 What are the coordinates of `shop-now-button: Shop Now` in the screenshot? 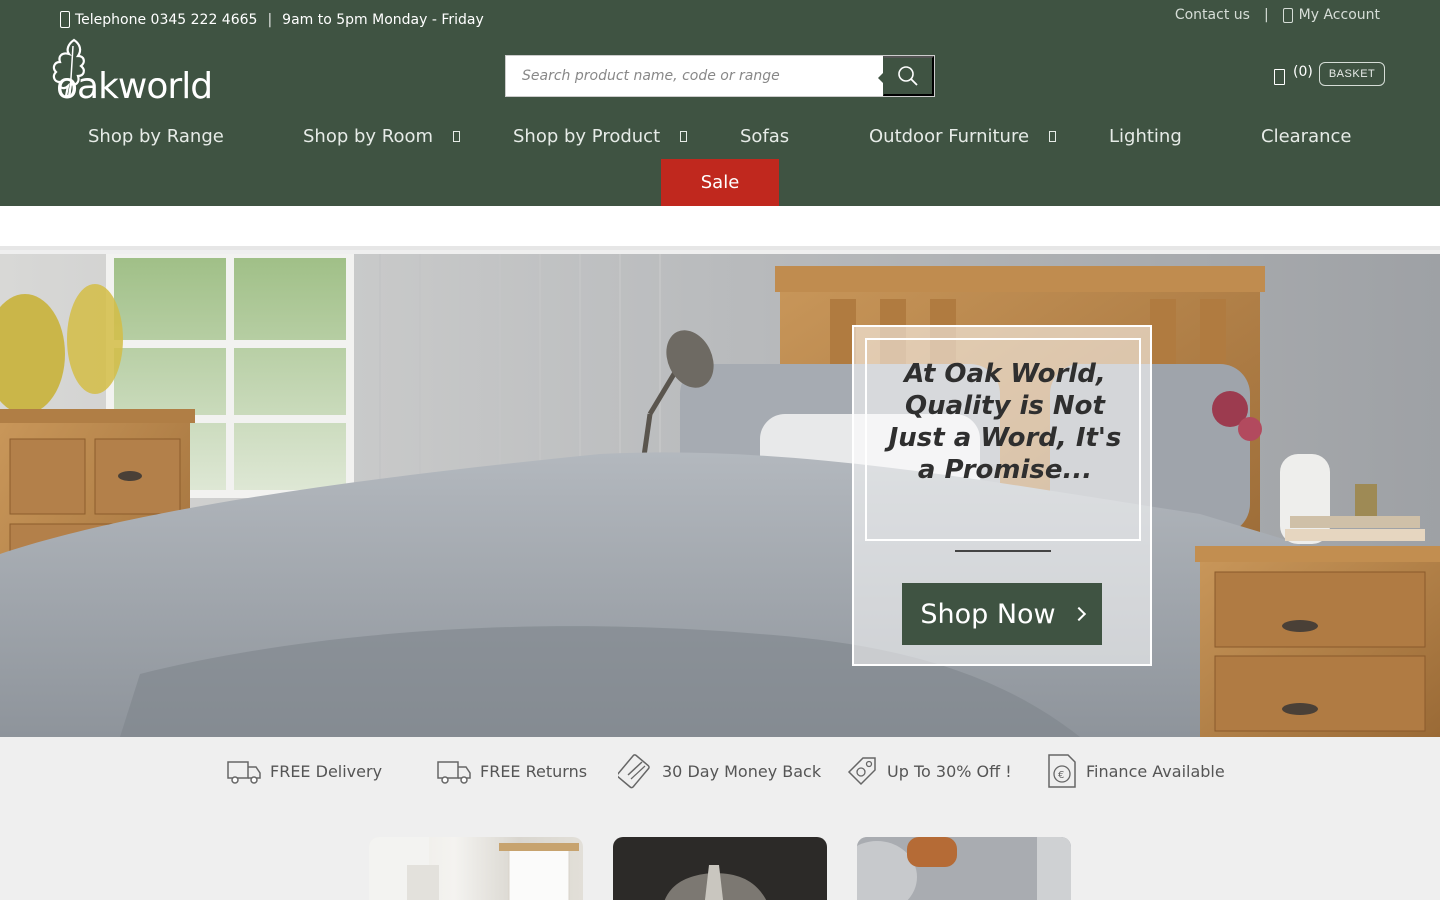 It's located at (1002, 614).